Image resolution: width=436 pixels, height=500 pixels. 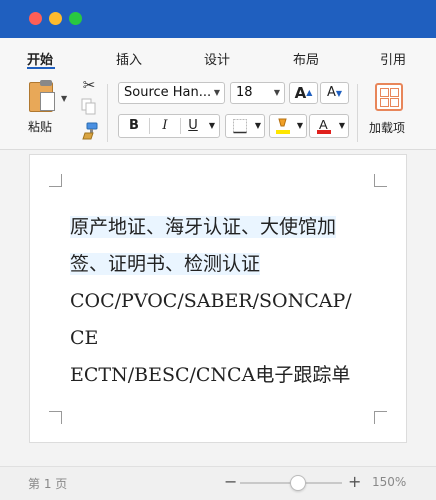 I want to click on tab-layout: 布局, so click(x=306, y=58).